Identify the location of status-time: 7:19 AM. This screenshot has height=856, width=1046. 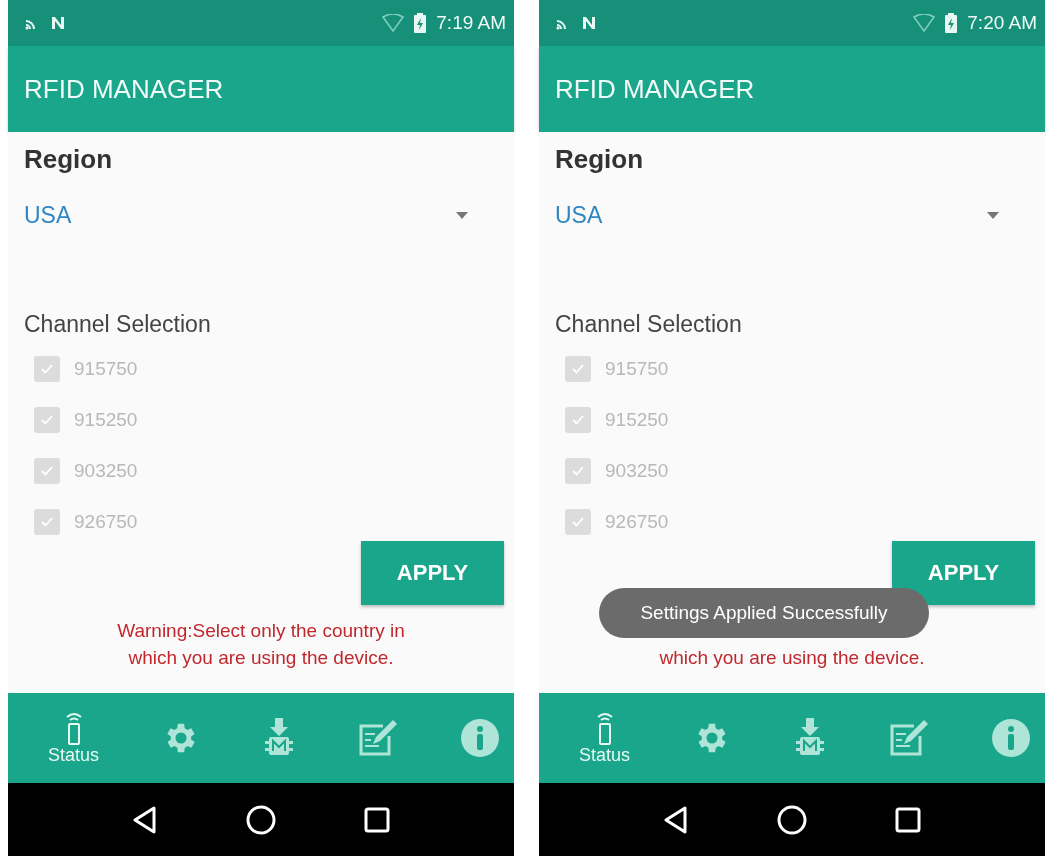
(471, 23).